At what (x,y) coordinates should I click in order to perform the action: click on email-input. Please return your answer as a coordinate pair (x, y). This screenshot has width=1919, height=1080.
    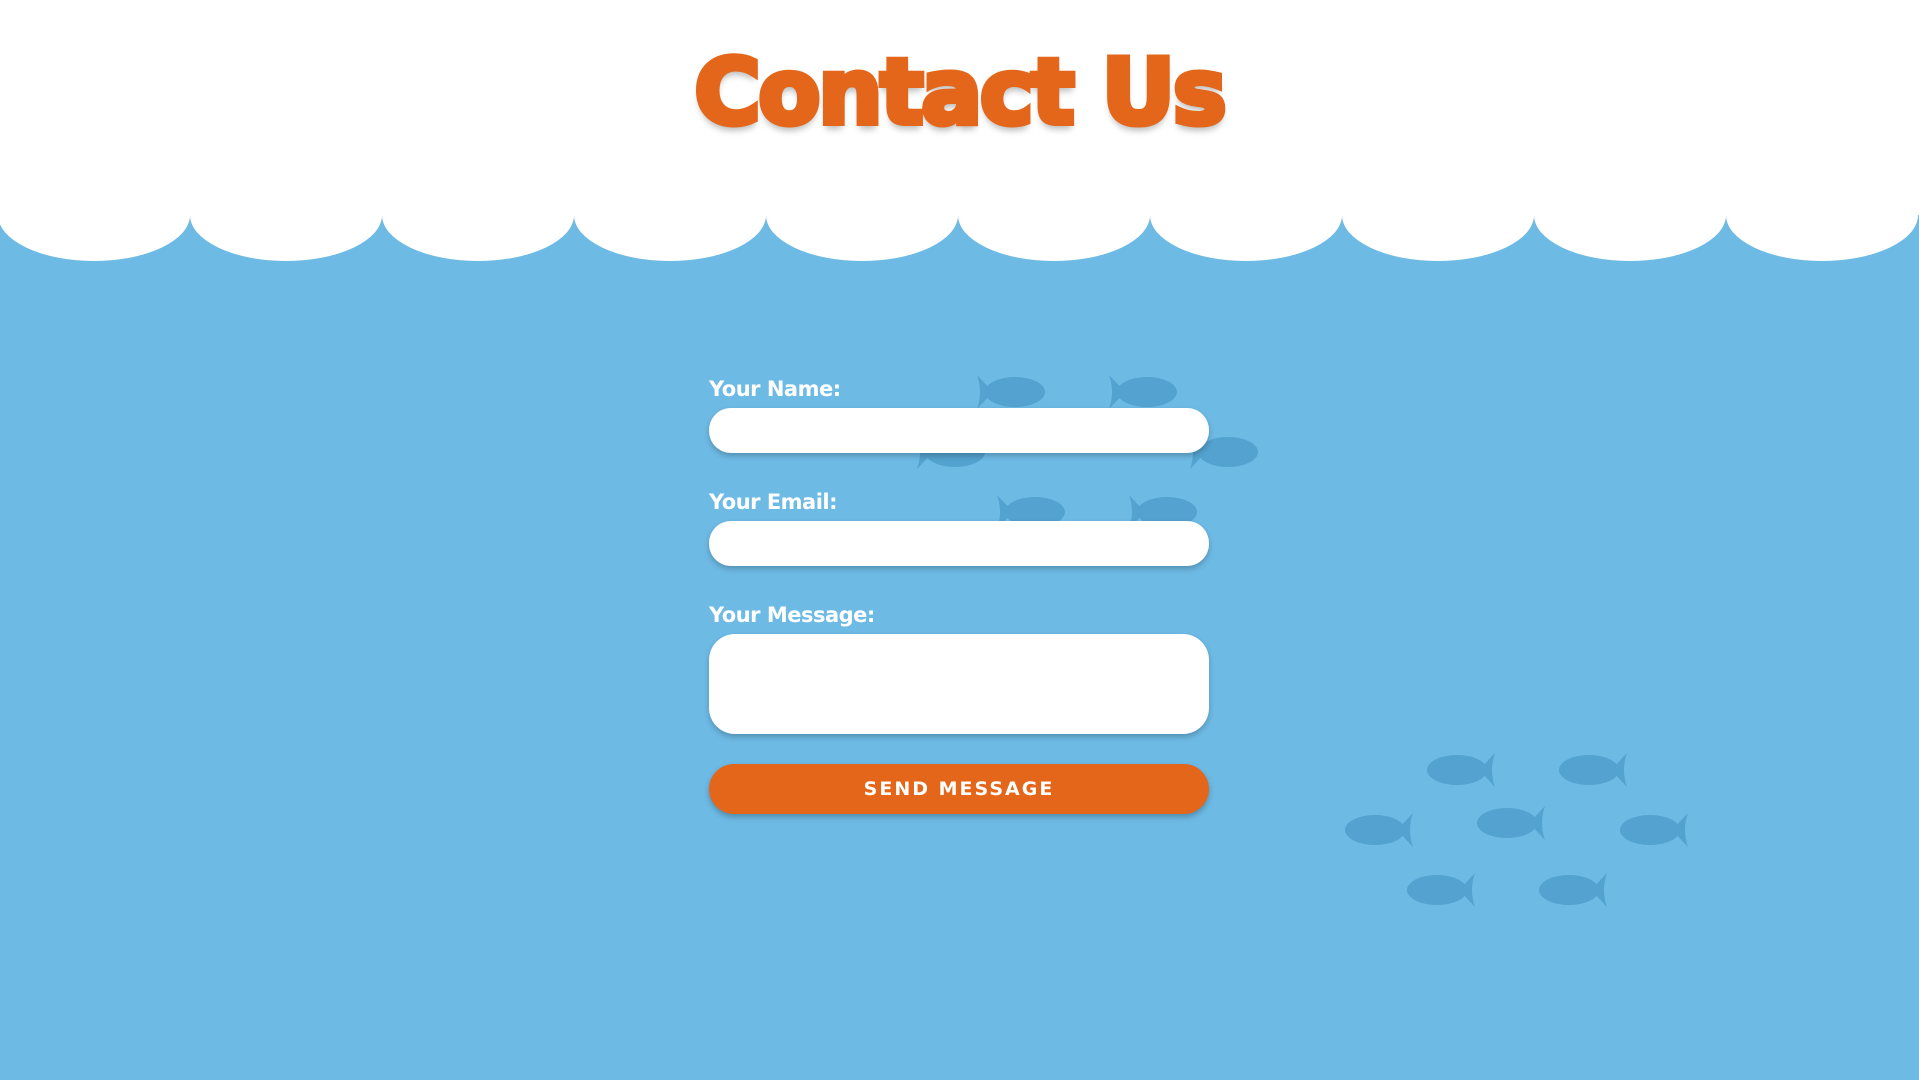
    Looking at the image, I should click on (959, 543).